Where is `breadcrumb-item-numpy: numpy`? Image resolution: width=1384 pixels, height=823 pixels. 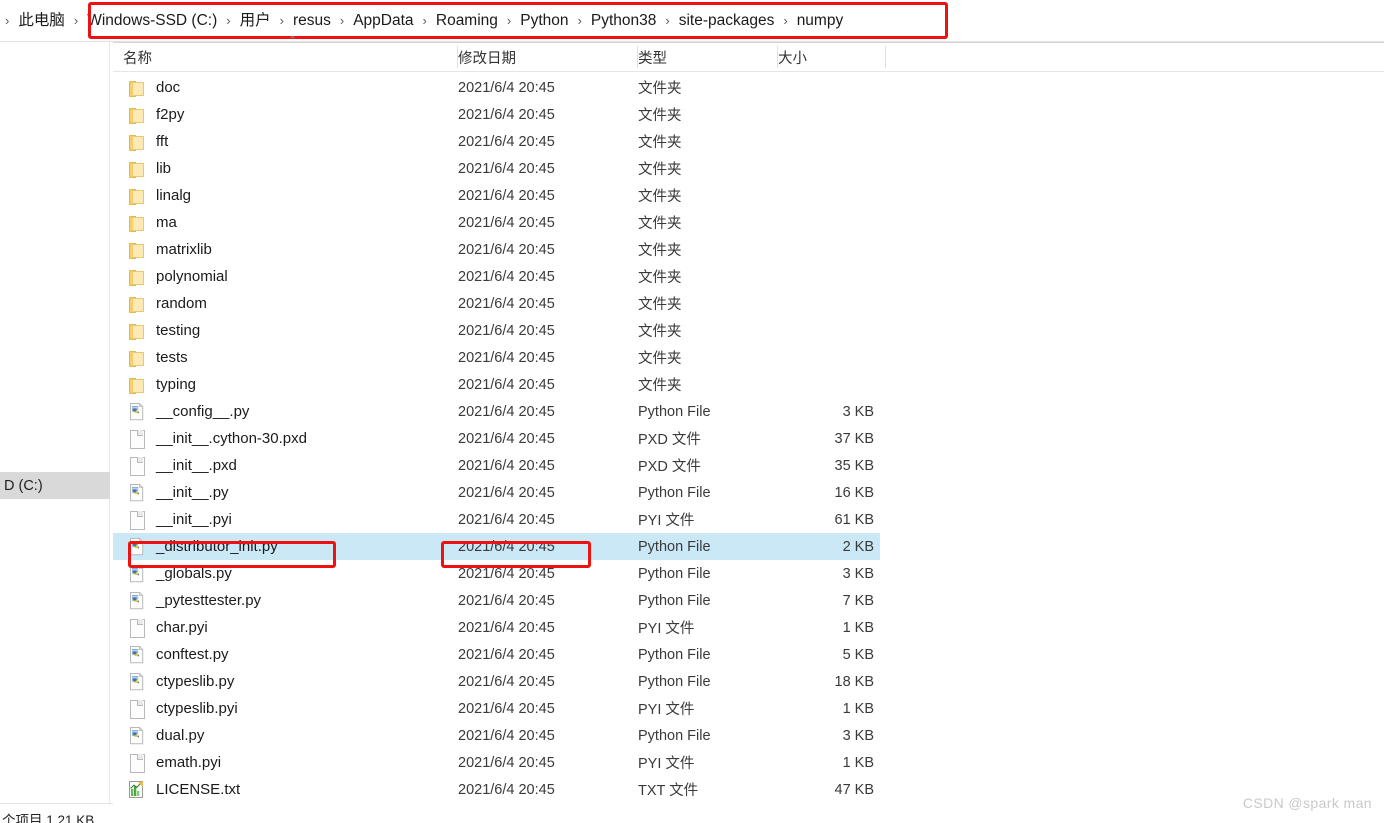 breadcrumb-item-numpy: numpy is located at coordinates (820, 21).